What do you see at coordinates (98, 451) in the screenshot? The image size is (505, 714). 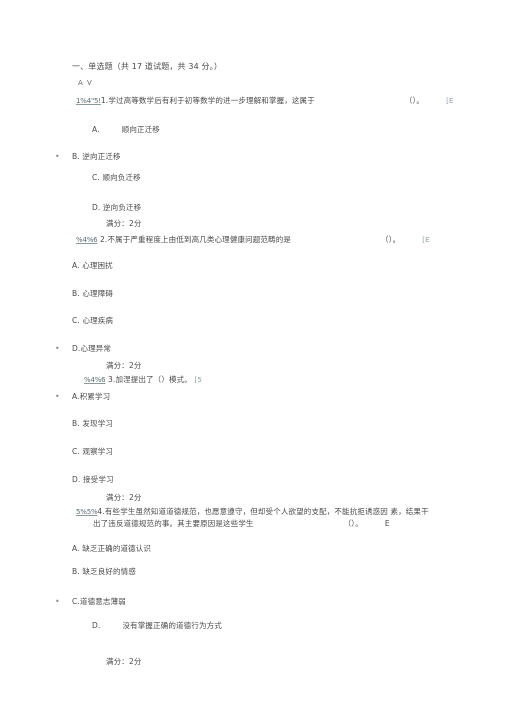 I see `option-label: 观察学习` at bounding box center [98, 451].